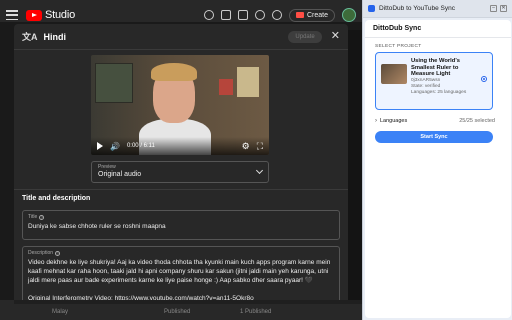 The image size is (512, 320). I want to click on description-field-label: Description, so click(41, 253).